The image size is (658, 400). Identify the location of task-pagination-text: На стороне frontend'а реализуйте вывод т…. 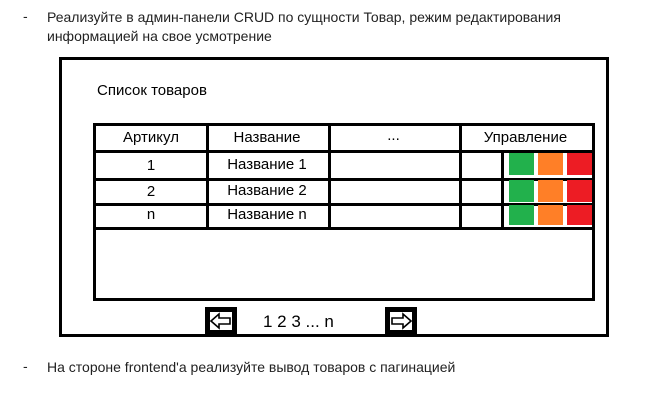
(251, 367).